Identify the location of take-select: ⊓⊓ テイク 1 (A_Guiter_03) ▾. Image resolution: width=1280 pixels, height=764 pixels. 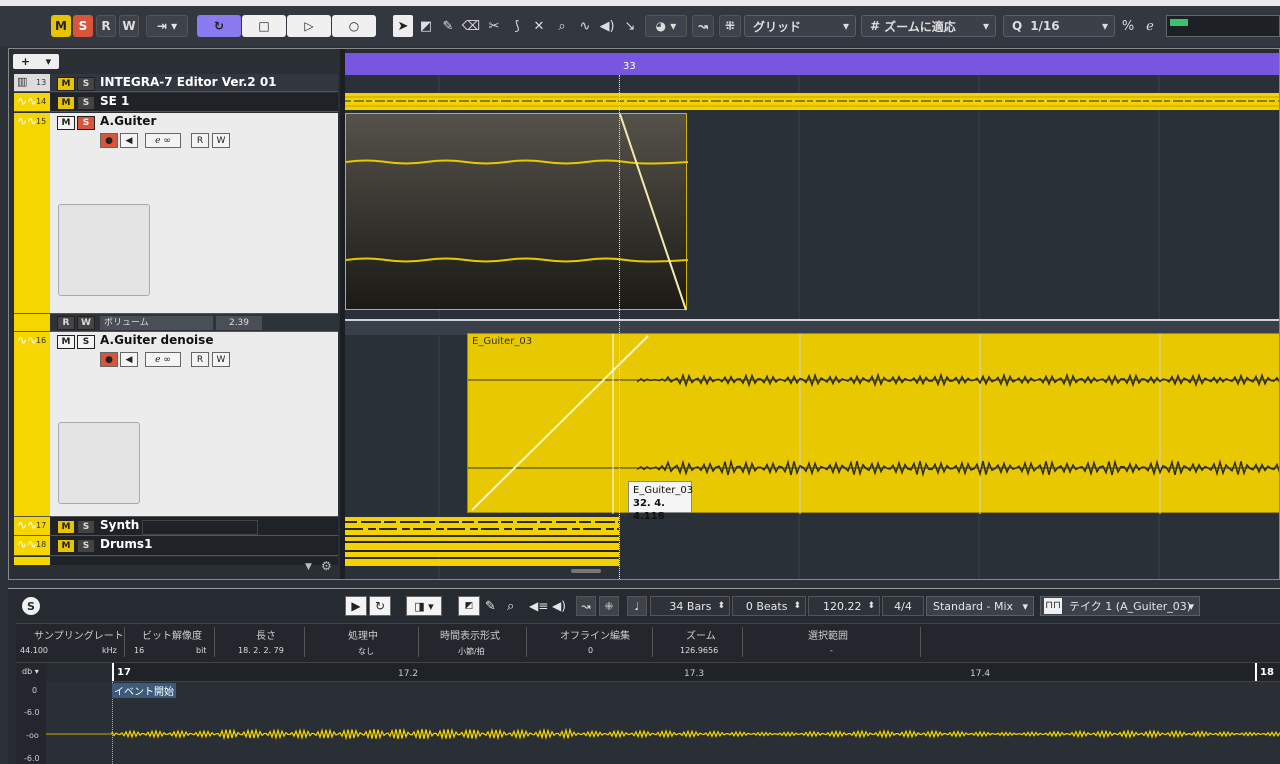
(1120, 606).